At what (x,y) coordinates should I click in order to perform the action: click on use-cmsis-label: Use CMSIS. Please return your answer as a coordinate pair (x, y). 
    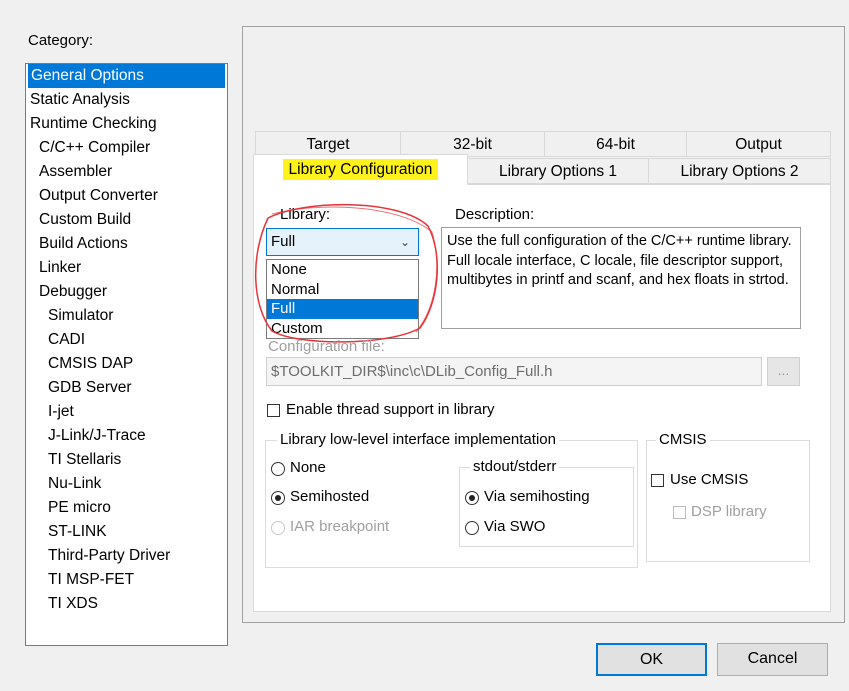
    Looking at the image, I should click on (709, 479).